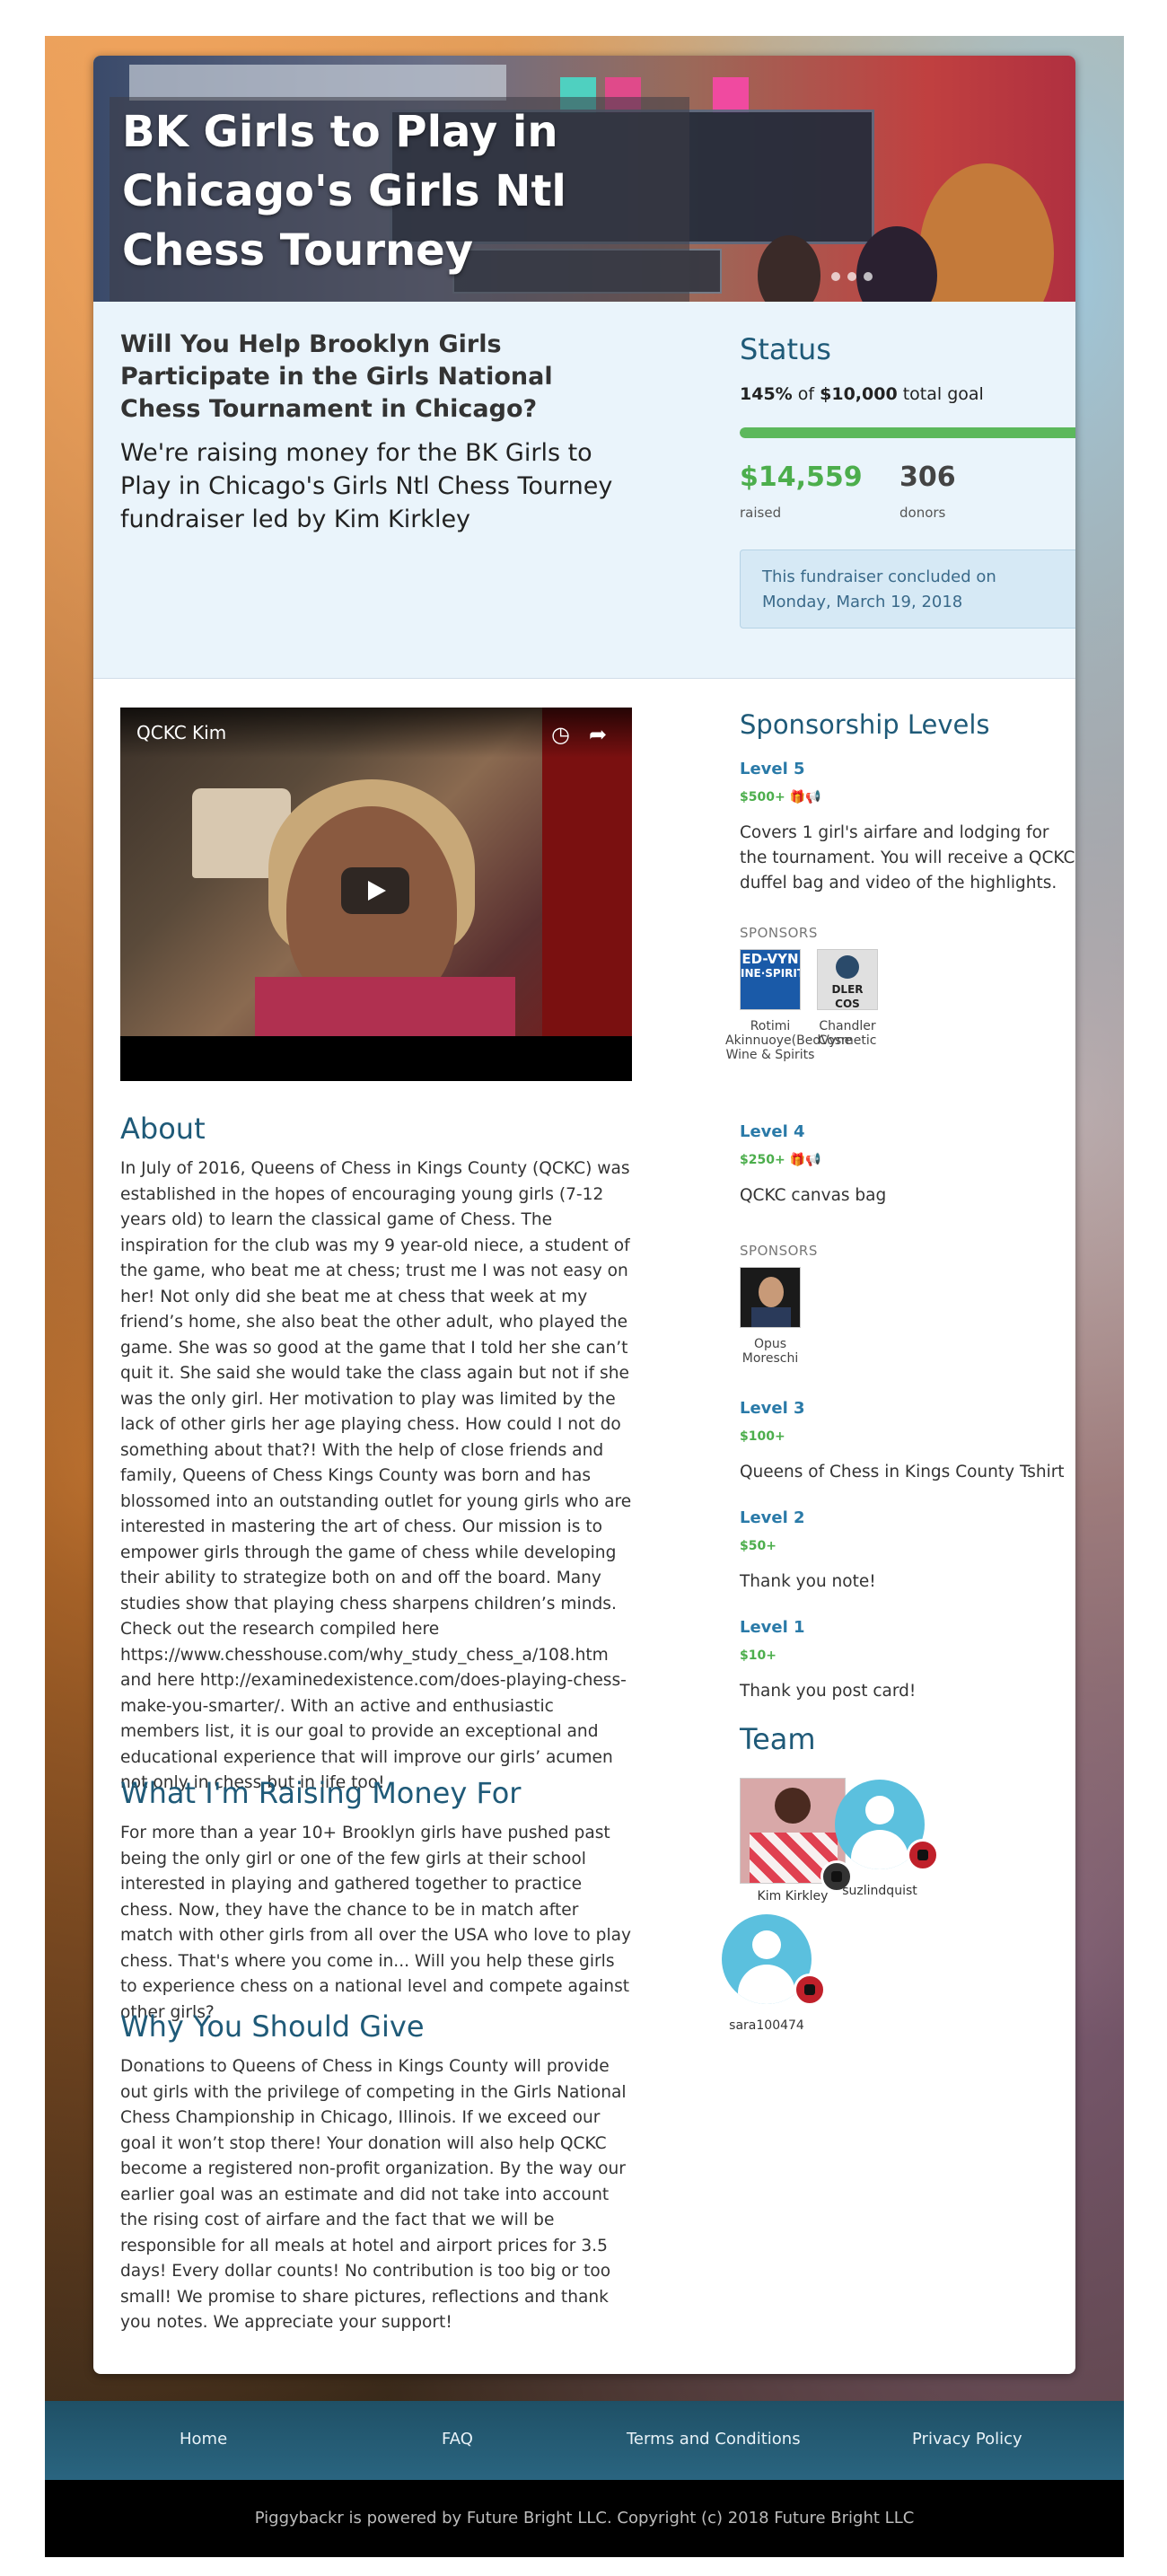 The width and height of the screenshot is (1167, 2576). What do you see at coordinates (847, 1033) in the screenshot?
I see `sponsor-name: Chandler Cosmetic` at bounding box center [847, 1033].